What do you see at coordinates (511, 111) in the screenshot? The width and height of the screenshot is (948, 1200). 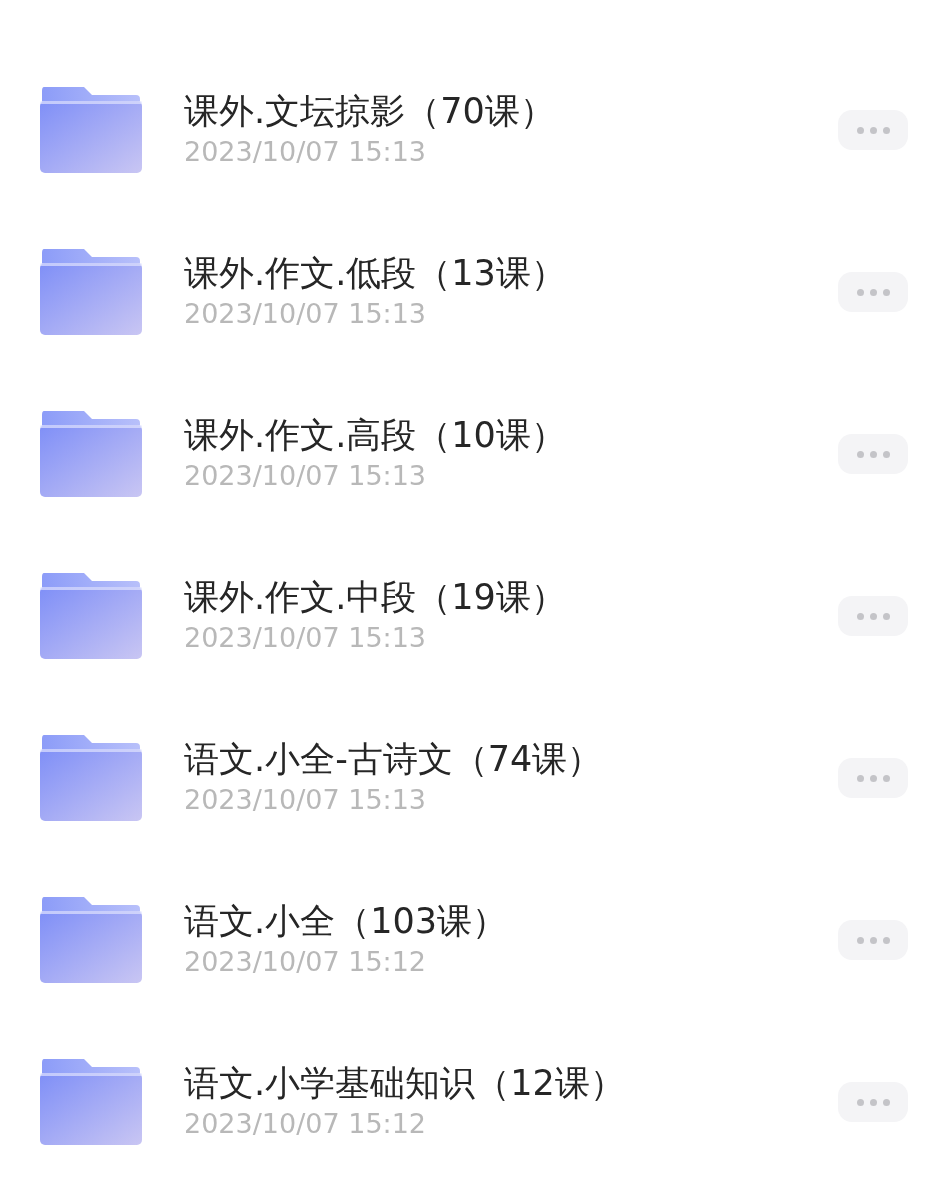 I see `folder-name: 课外.文坛掠影（70课）` at bounding box center [511, 111].